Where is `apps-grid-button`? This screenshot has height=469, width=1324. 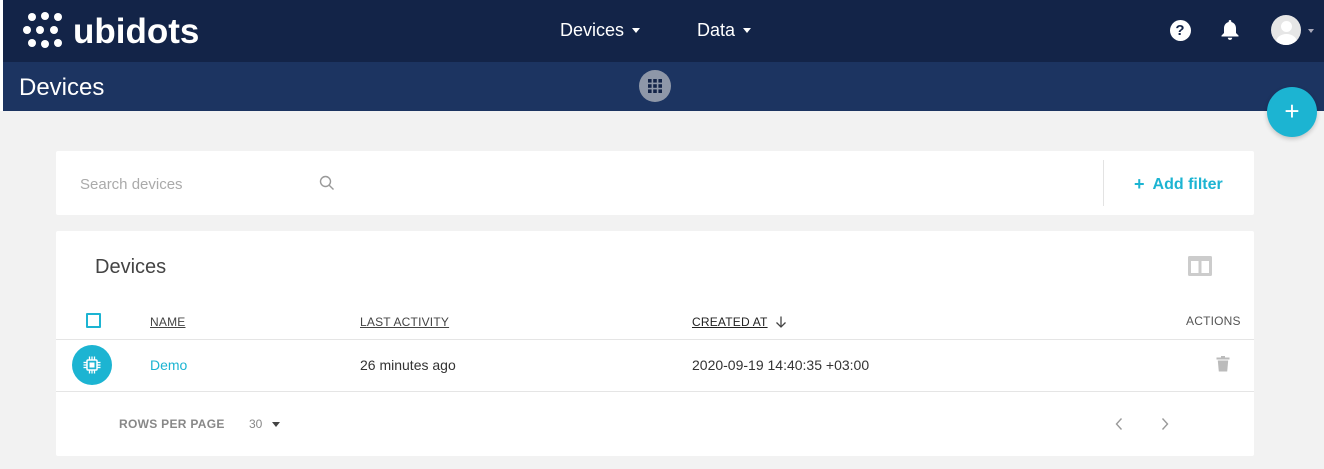
apps-grid-button is located at coordinates (655, 86).